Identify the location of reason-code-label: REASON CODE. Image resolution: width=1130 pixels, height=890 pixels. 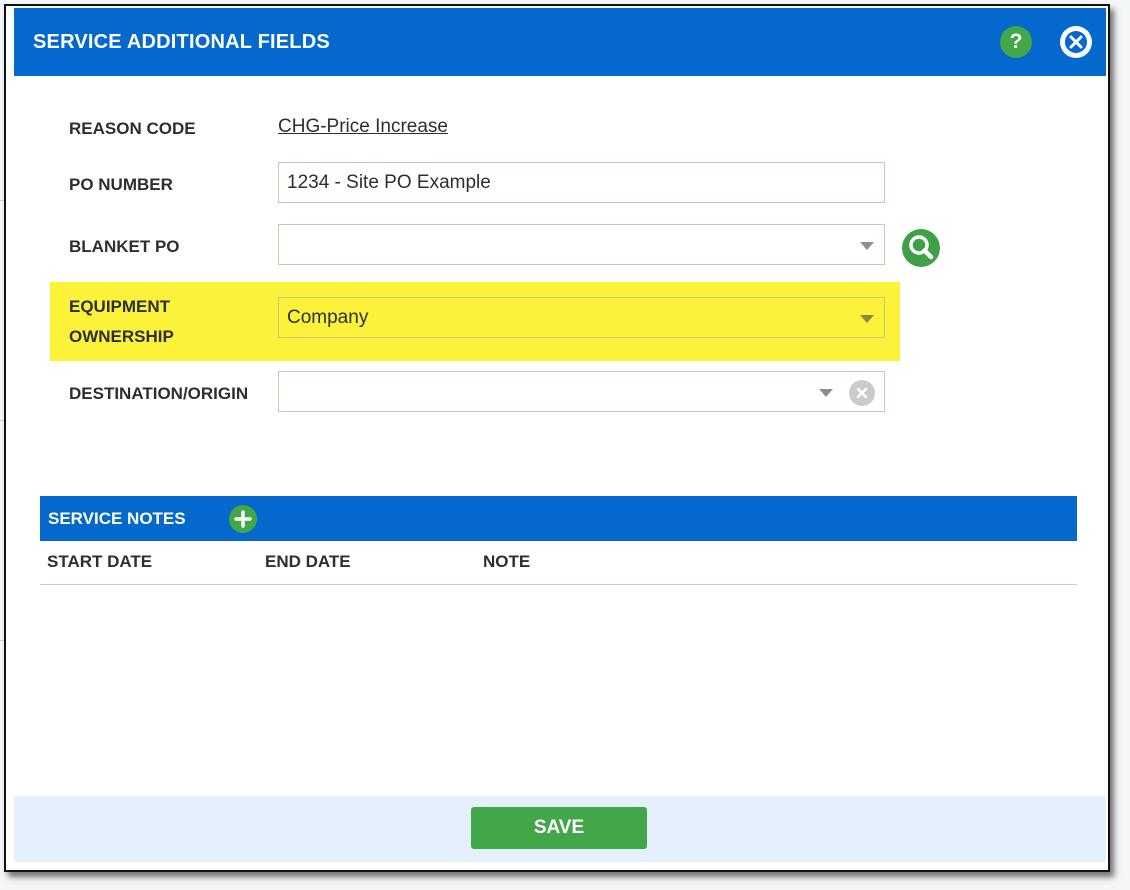
(132, 128).